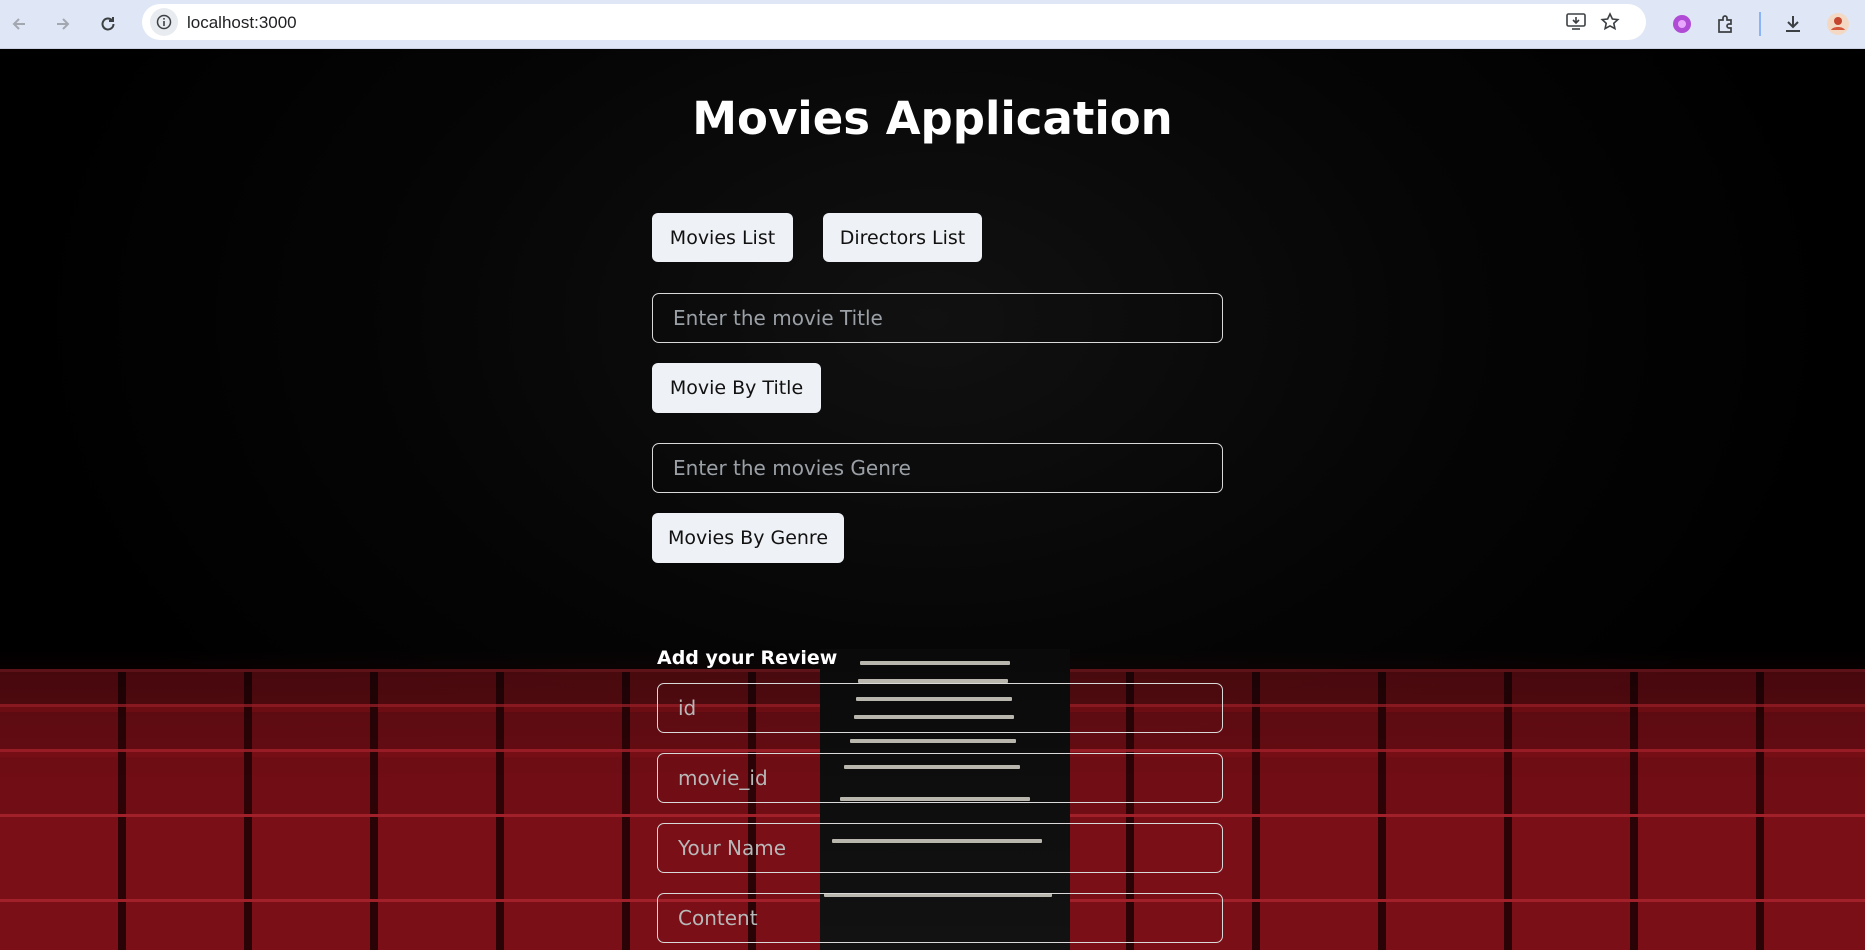  What do you see at coordinates (932, 118) in the screenshot?
I see `page-title: Movies Application` at bounding box center [932, 118].